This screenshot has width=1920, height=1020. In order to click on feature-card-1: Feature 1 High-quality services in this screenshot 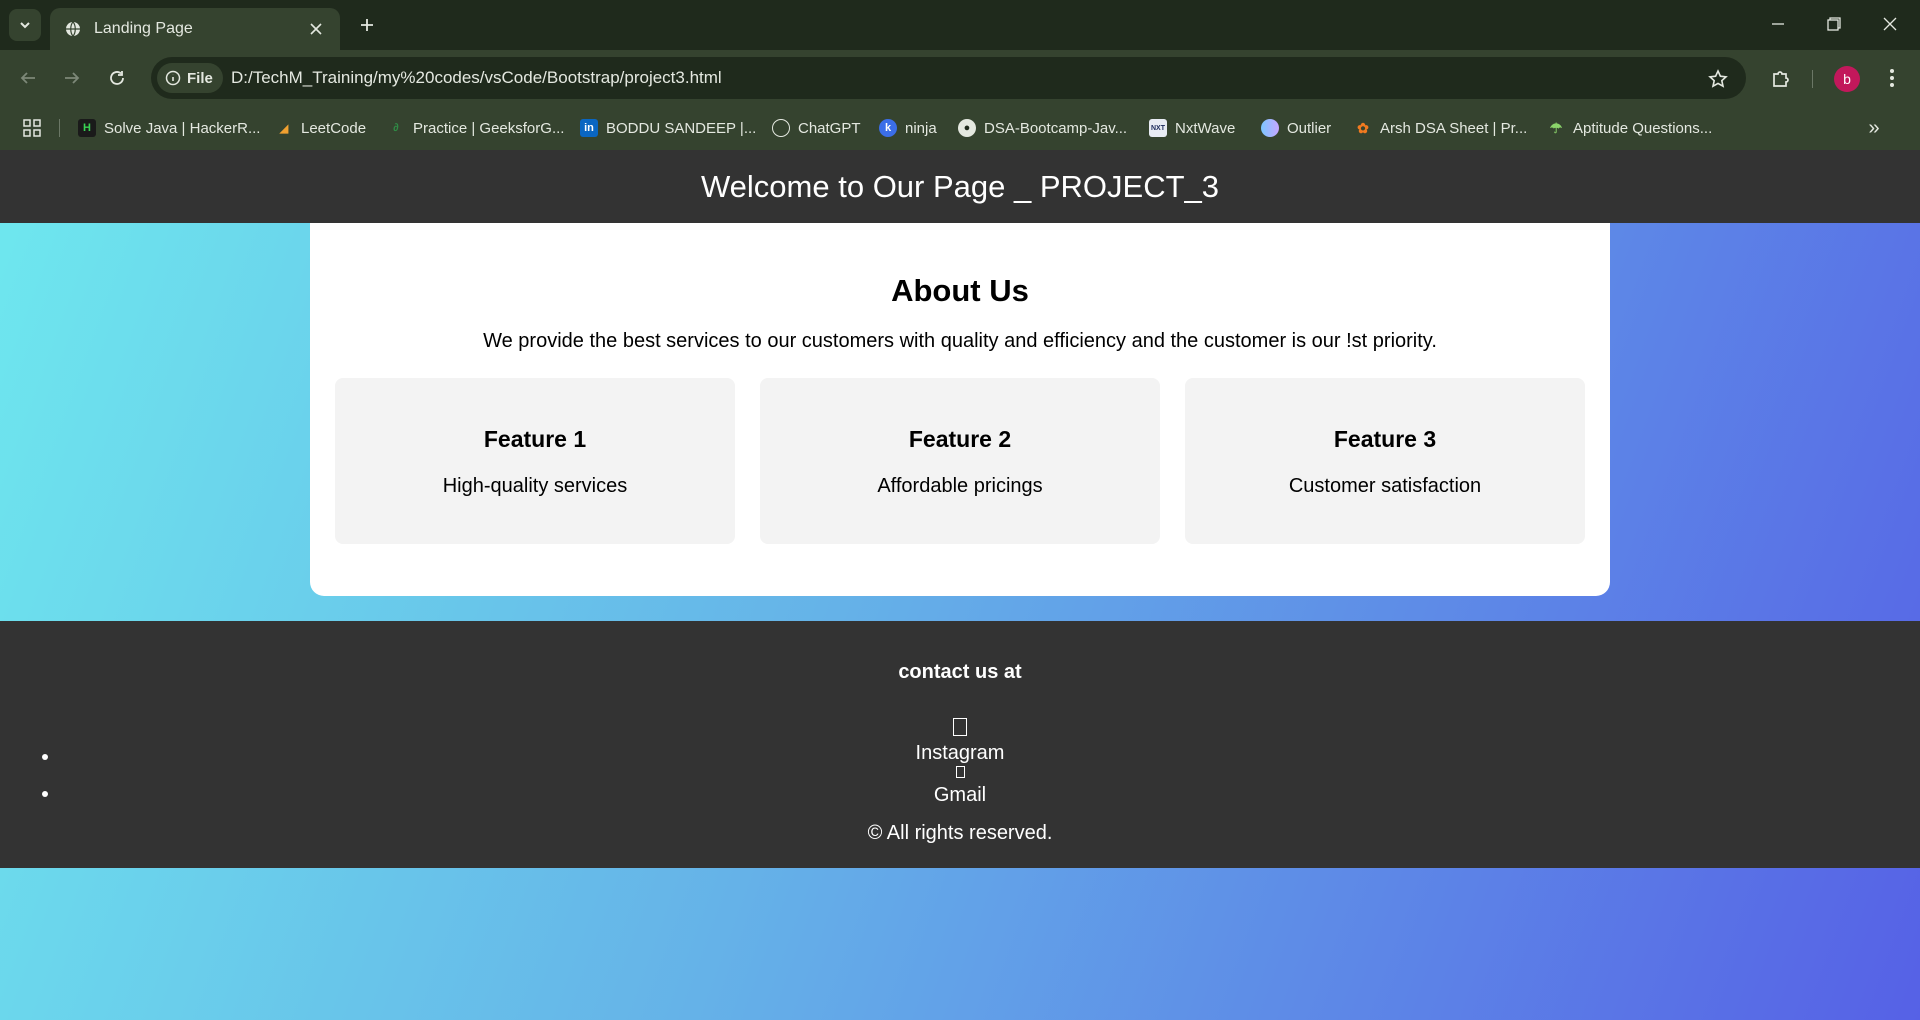, I will do `click(535, 461)`.